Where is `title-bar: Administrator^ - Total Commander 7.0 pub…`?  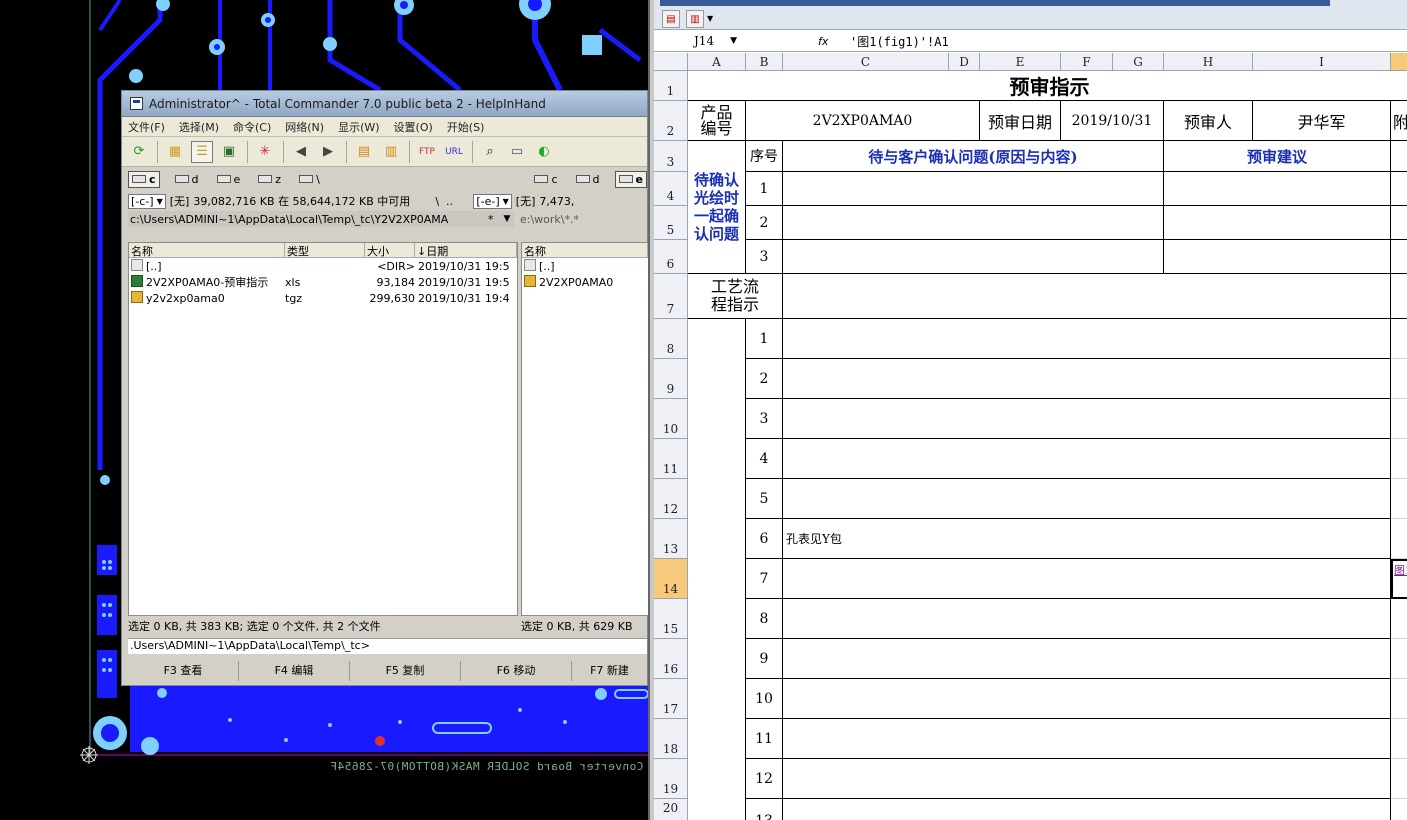
title-bar: Administrator^ - Total Commander 7.0 pub… is located at coordinates (384, 104).